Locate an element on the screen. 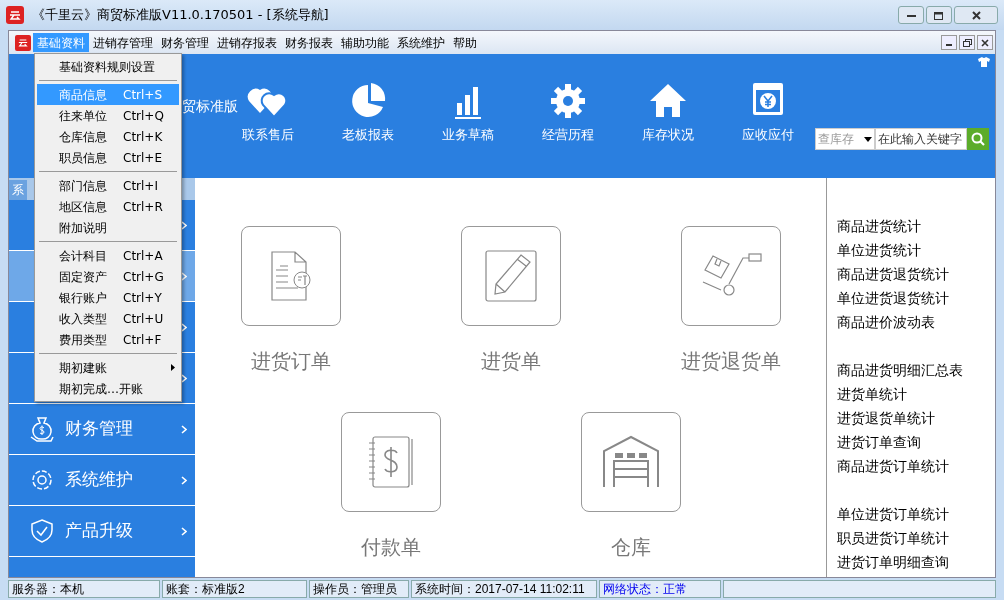  report-link: 单位进货订单统计 is located at coordinates (916, 514).